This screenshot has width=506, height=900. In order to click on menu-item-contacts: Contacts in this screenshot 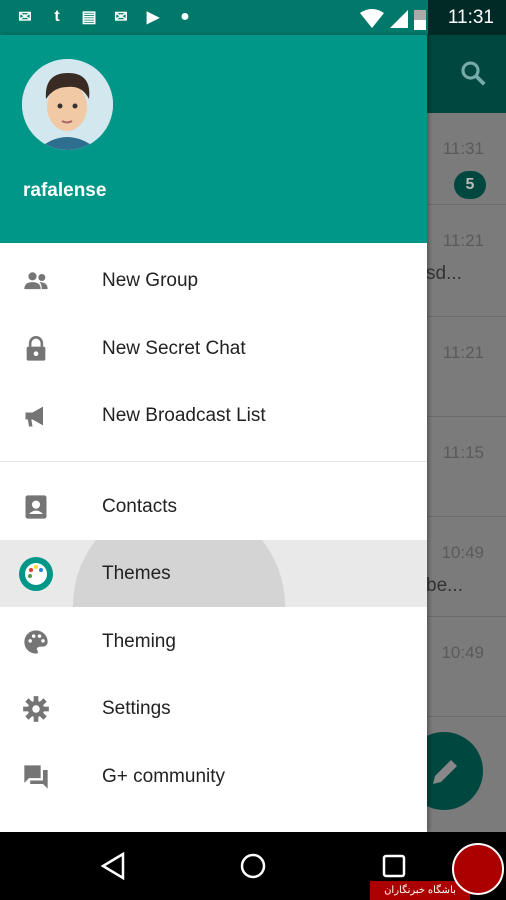, I will do `click(213, 506)`.